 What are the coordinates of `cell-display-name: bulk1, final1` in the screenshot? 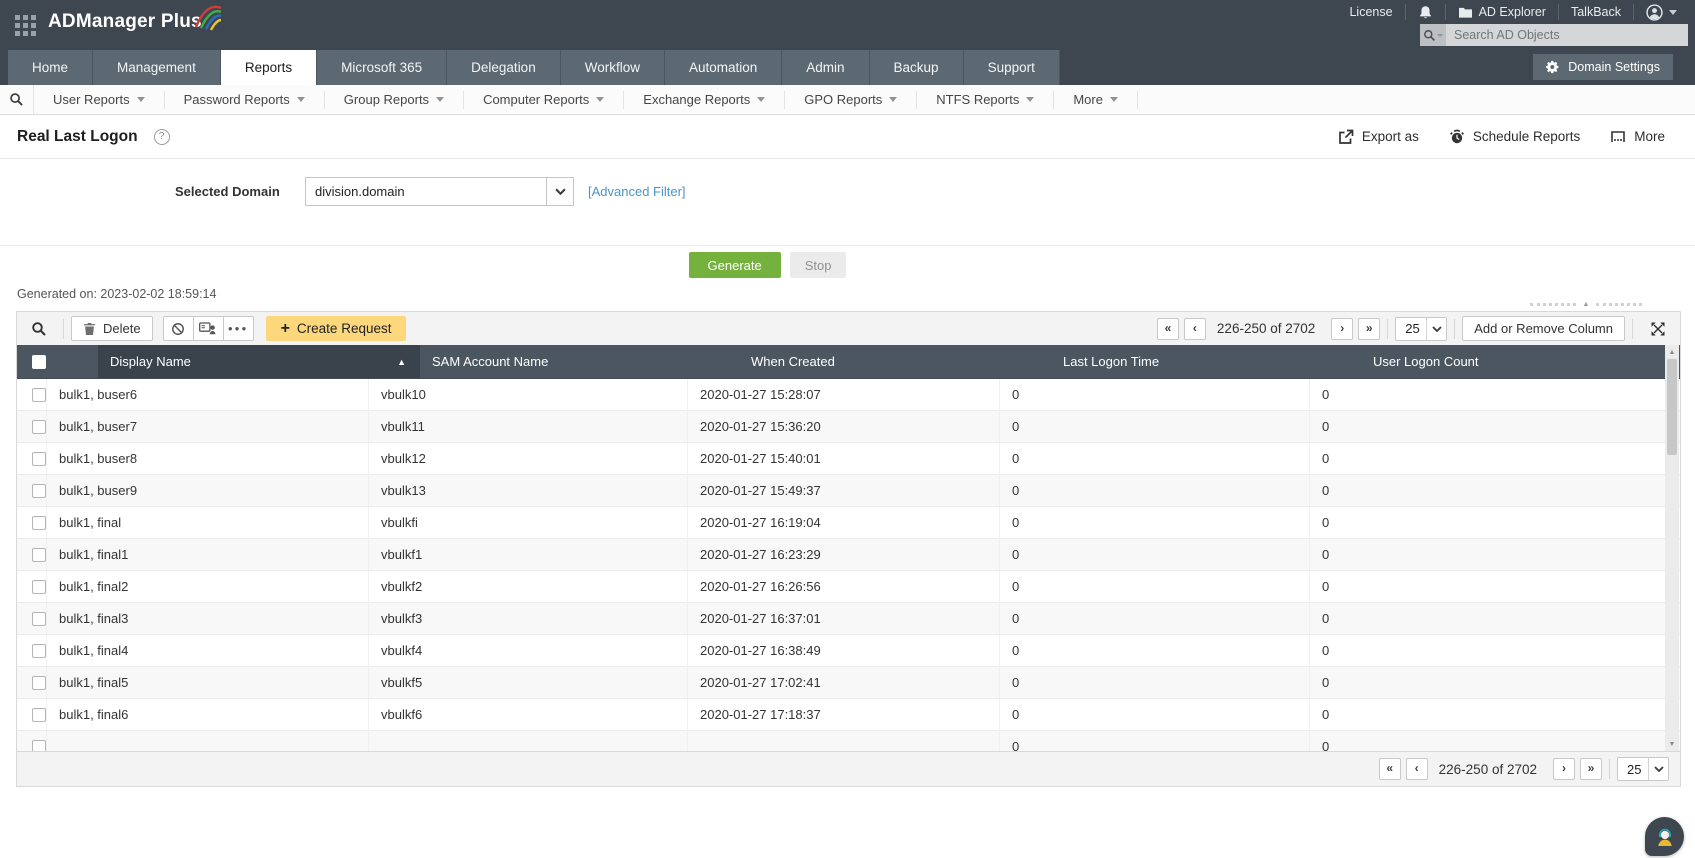 It's located at (208, 554).